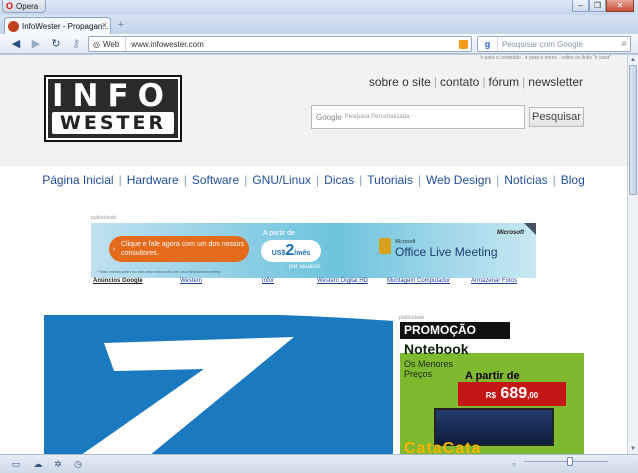  Describe the element at coordinates (56, 44) in the screenshot. I see `reload-icon: ↻` at that location.